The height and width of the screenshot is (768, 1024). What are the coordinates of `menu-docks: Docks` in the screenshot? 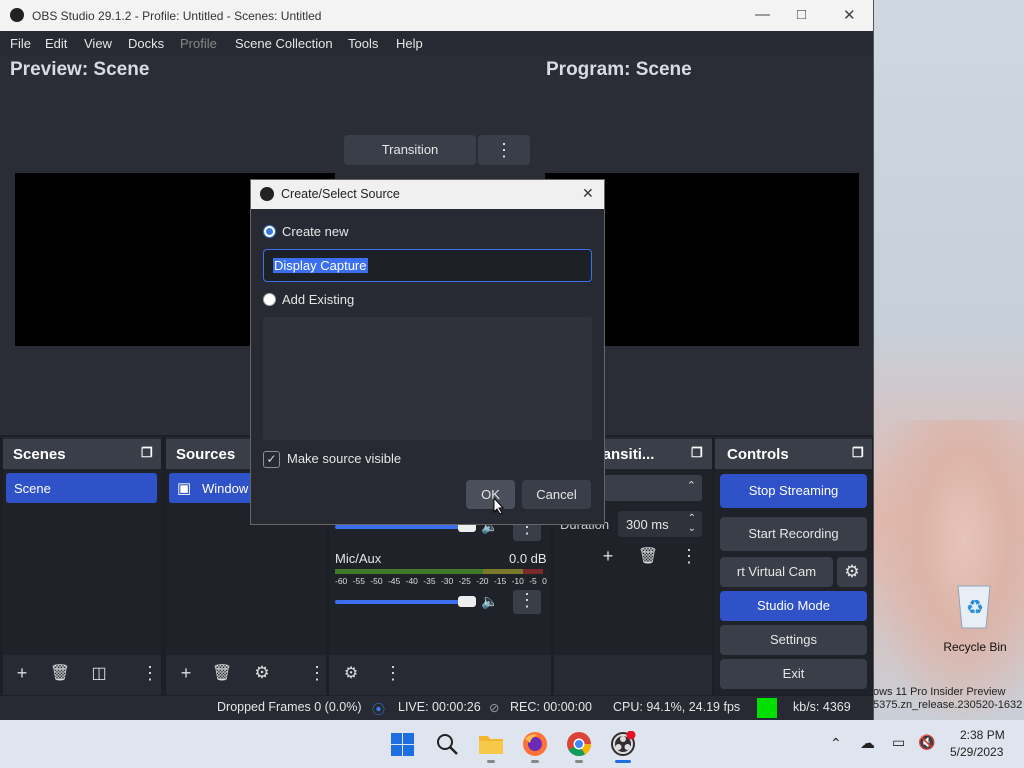 It's located at (146, 43).